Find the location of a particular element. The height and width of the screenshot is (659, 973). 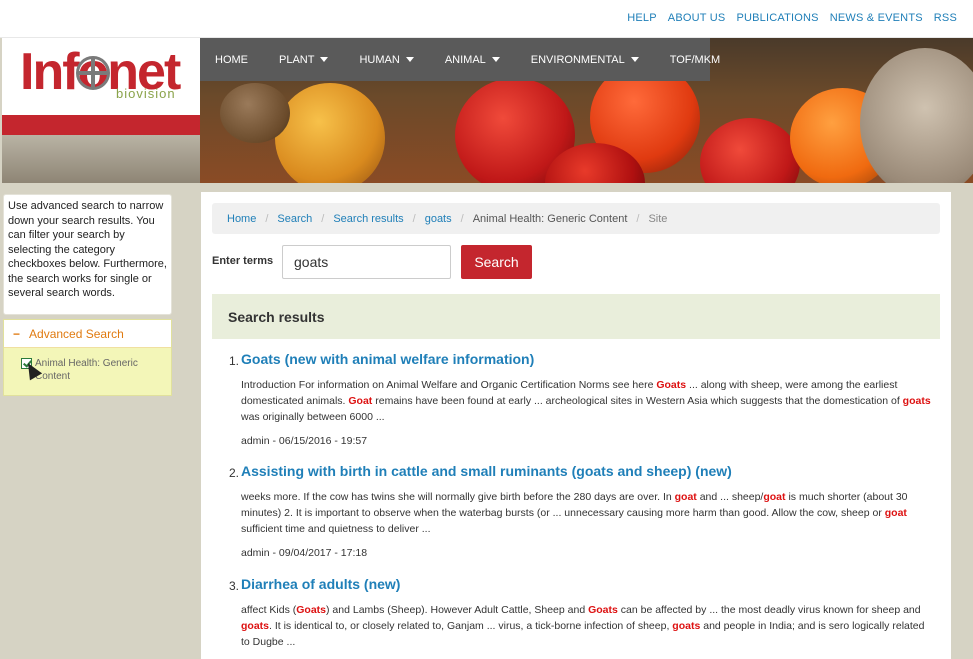

search-button: Search is located at coordinates (496, 262).